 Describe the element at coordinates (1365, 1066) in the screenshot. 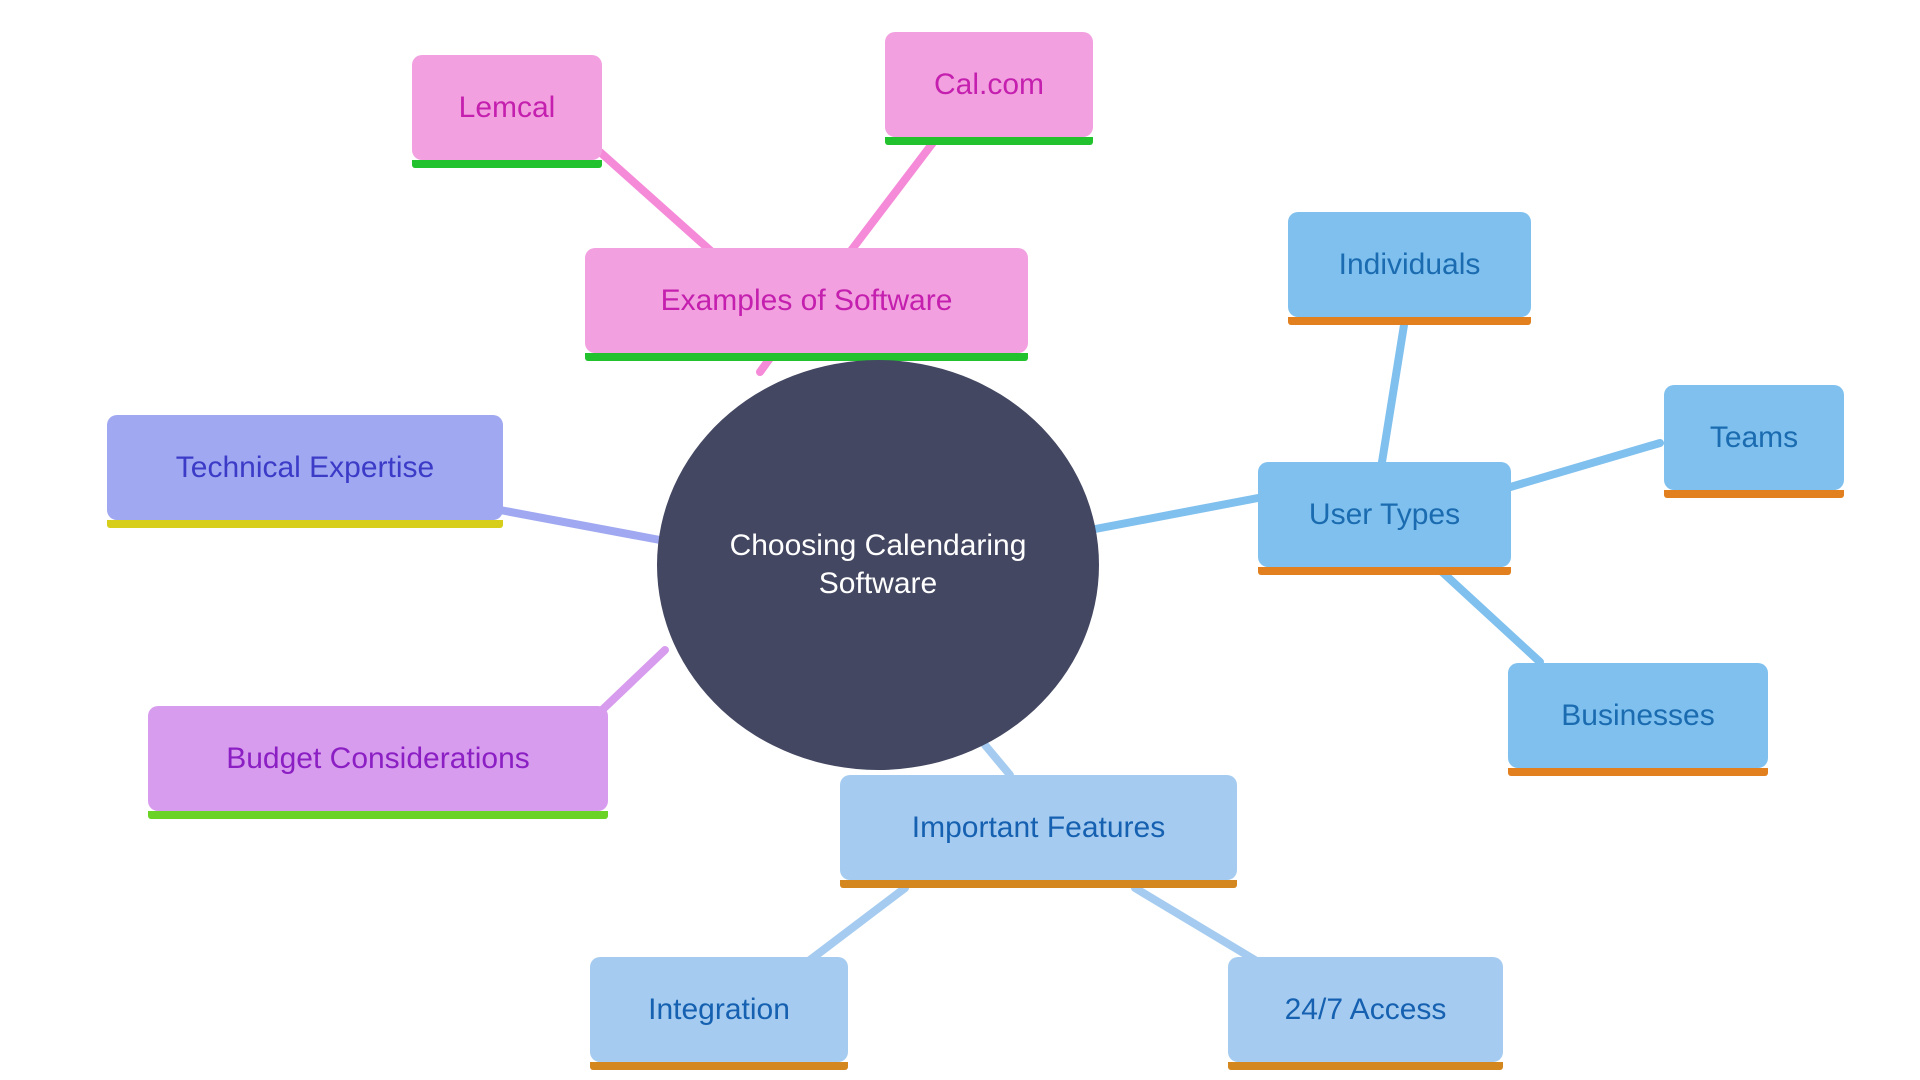

I see `node-24-7-access-accent` at that location.